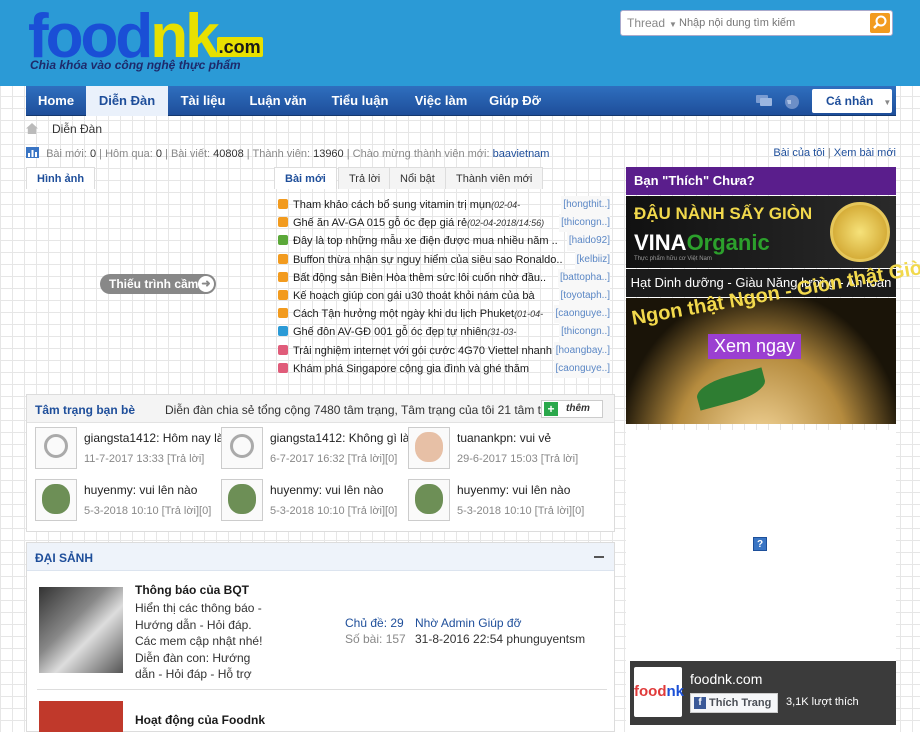 This screenshot has width=920, height=732. I want to click on nav-thesis: Luận văn, so click(278, 101).